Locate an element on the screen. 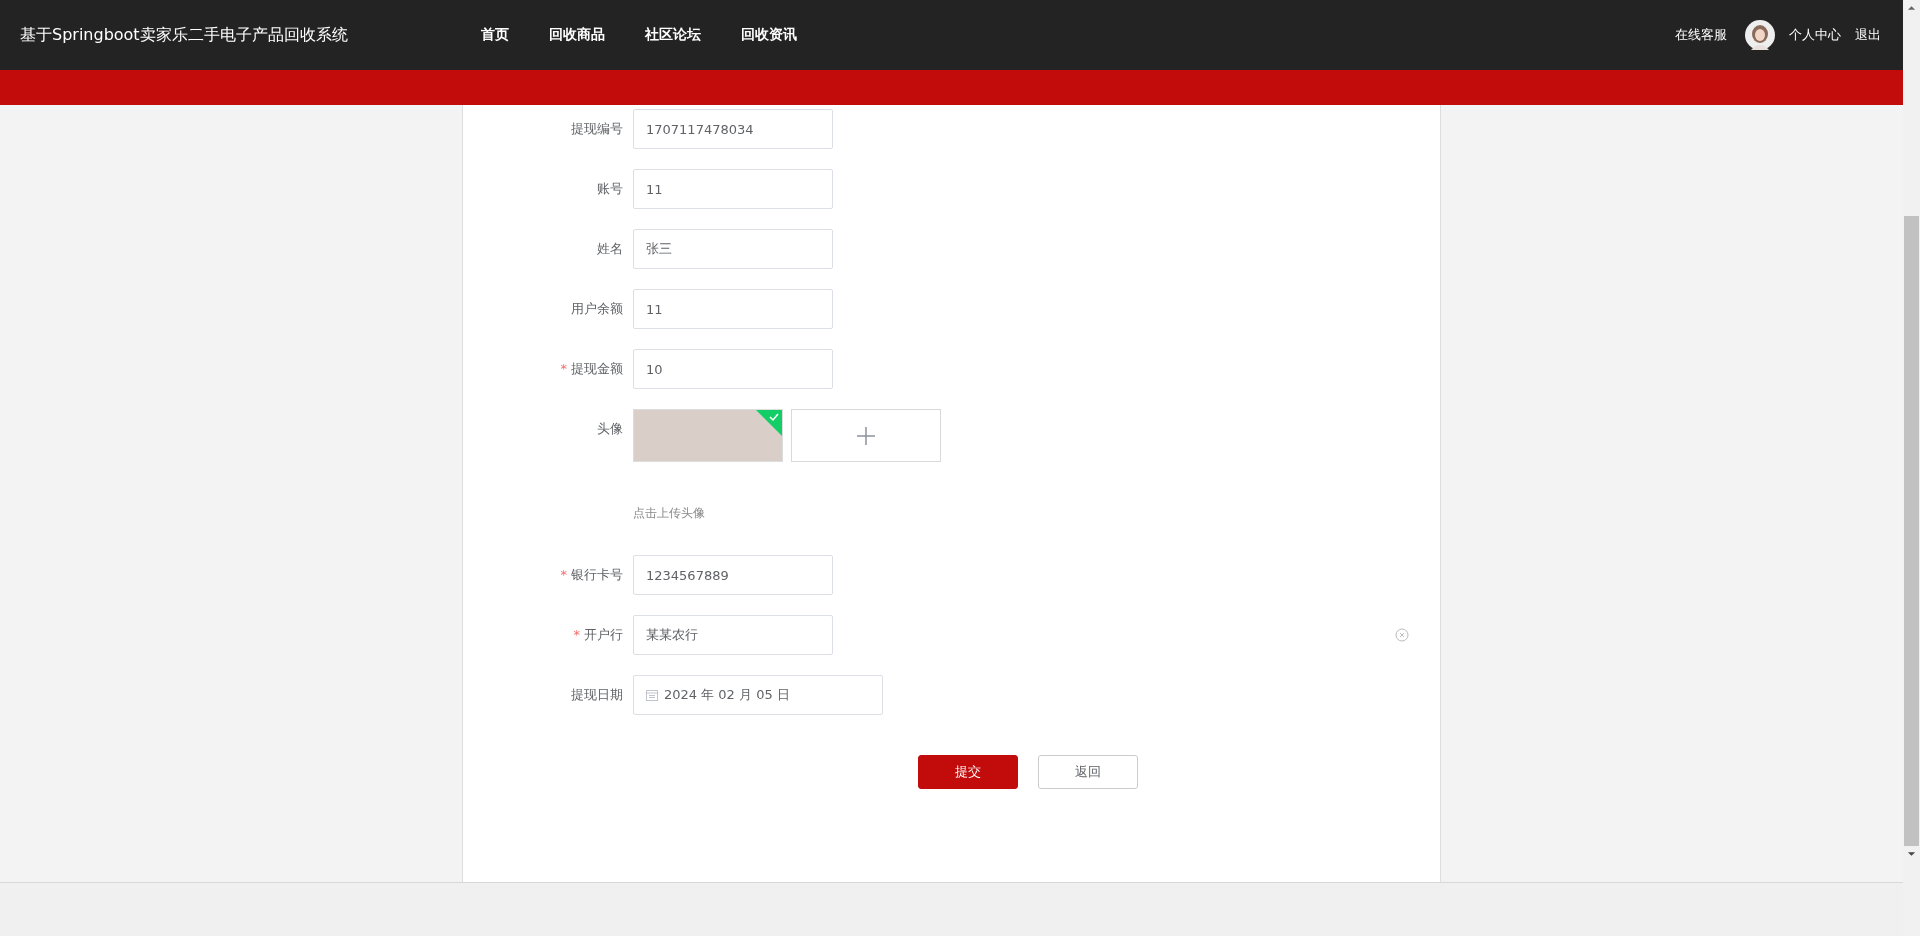  back-button: 返回 is located at coordinates (1088, 772).